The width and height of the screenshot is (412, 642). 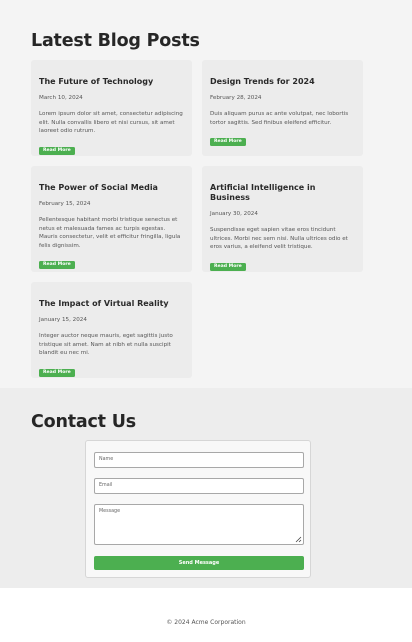 What do you see at coordinates (115, 41) in the screenshot?
I see `blog-section-title: Latest Blog Posts` at bounding box center [115, 41].